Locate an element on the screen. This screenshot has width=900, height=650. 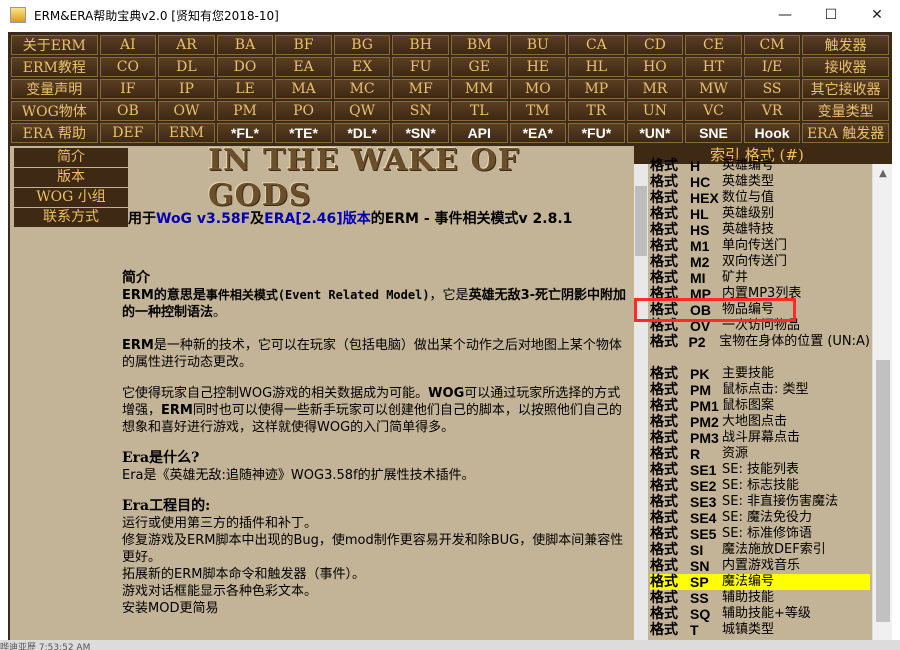
toolbar-button: BA is located at coordinates (245, 45).